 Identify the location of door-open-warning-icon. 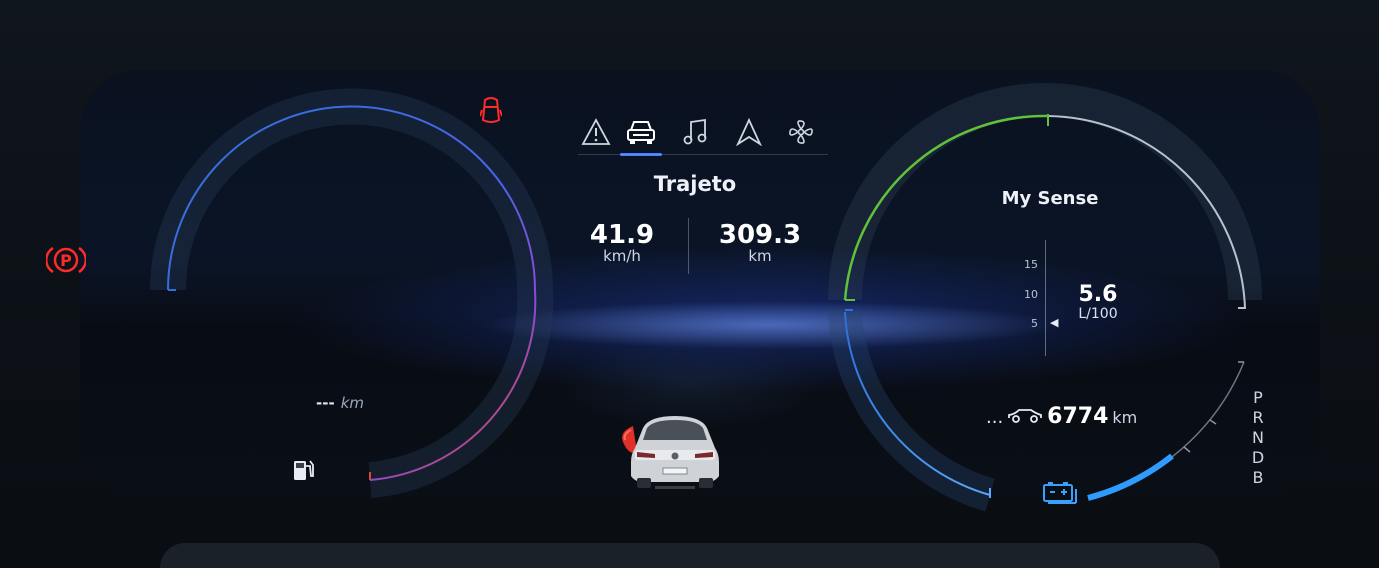
(491, 113).